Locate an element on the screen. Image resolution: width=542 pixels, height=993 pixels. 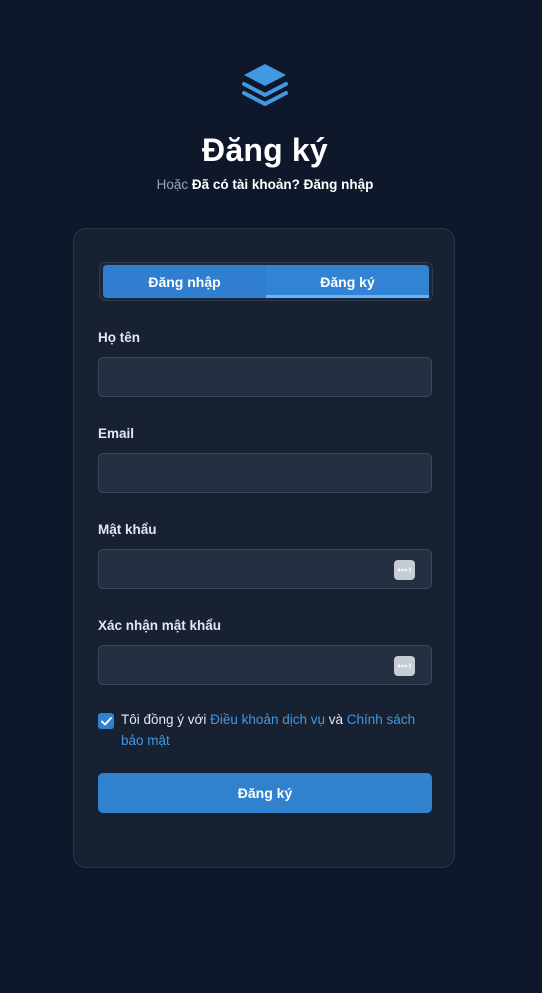
terms-conjunction: và is located at coordinates (336, 719).